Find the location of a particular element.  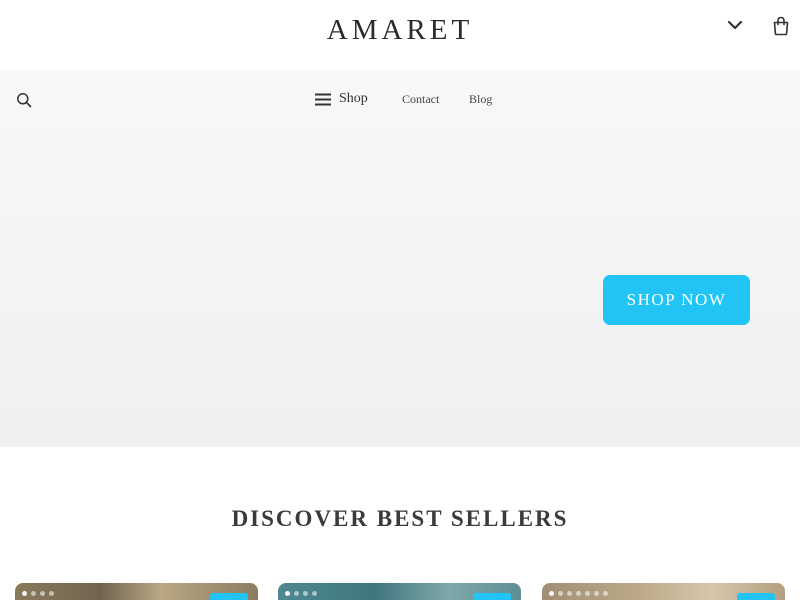

main-nav: Shop Contact Blog is located at coordinates (400, 101).